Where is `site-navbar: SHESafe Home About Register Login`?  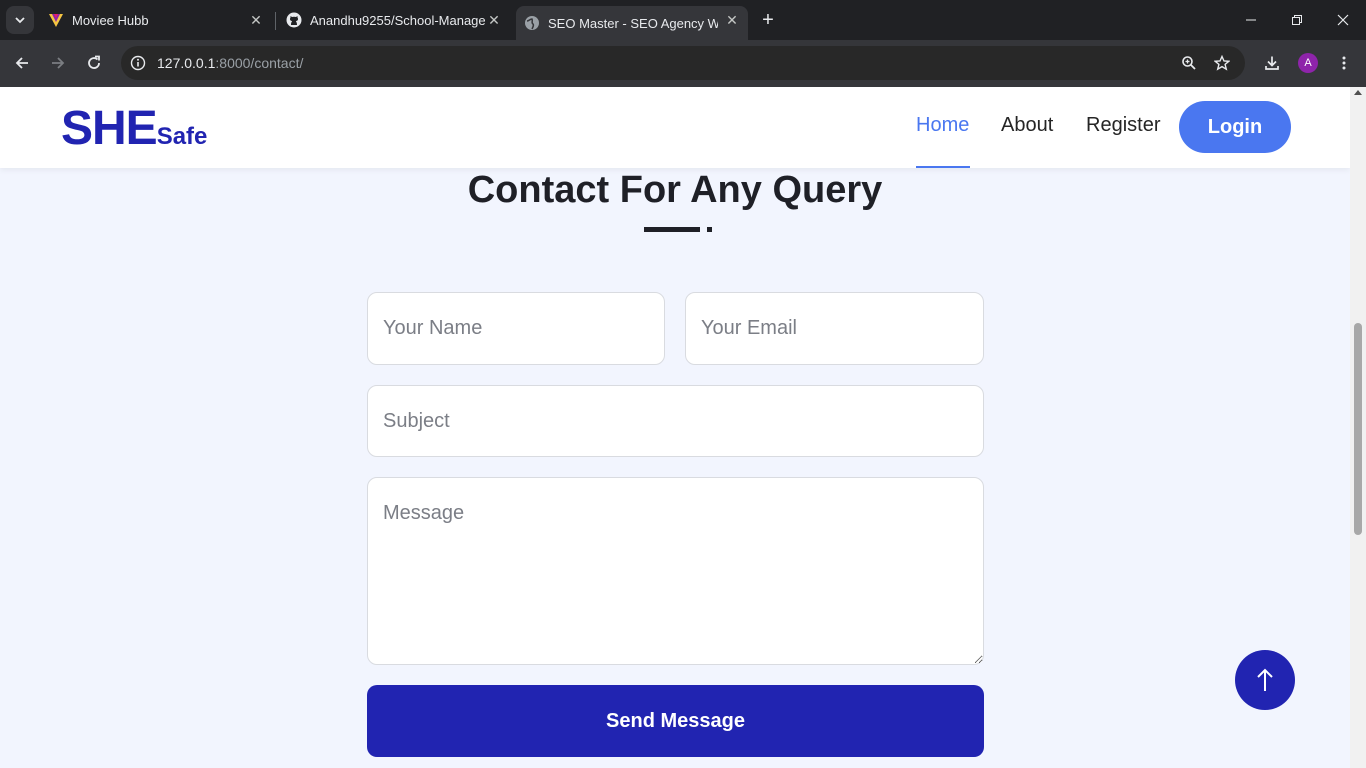
site-navbar: SHESafe Home About Register Login is located at coordinates (675, 127).